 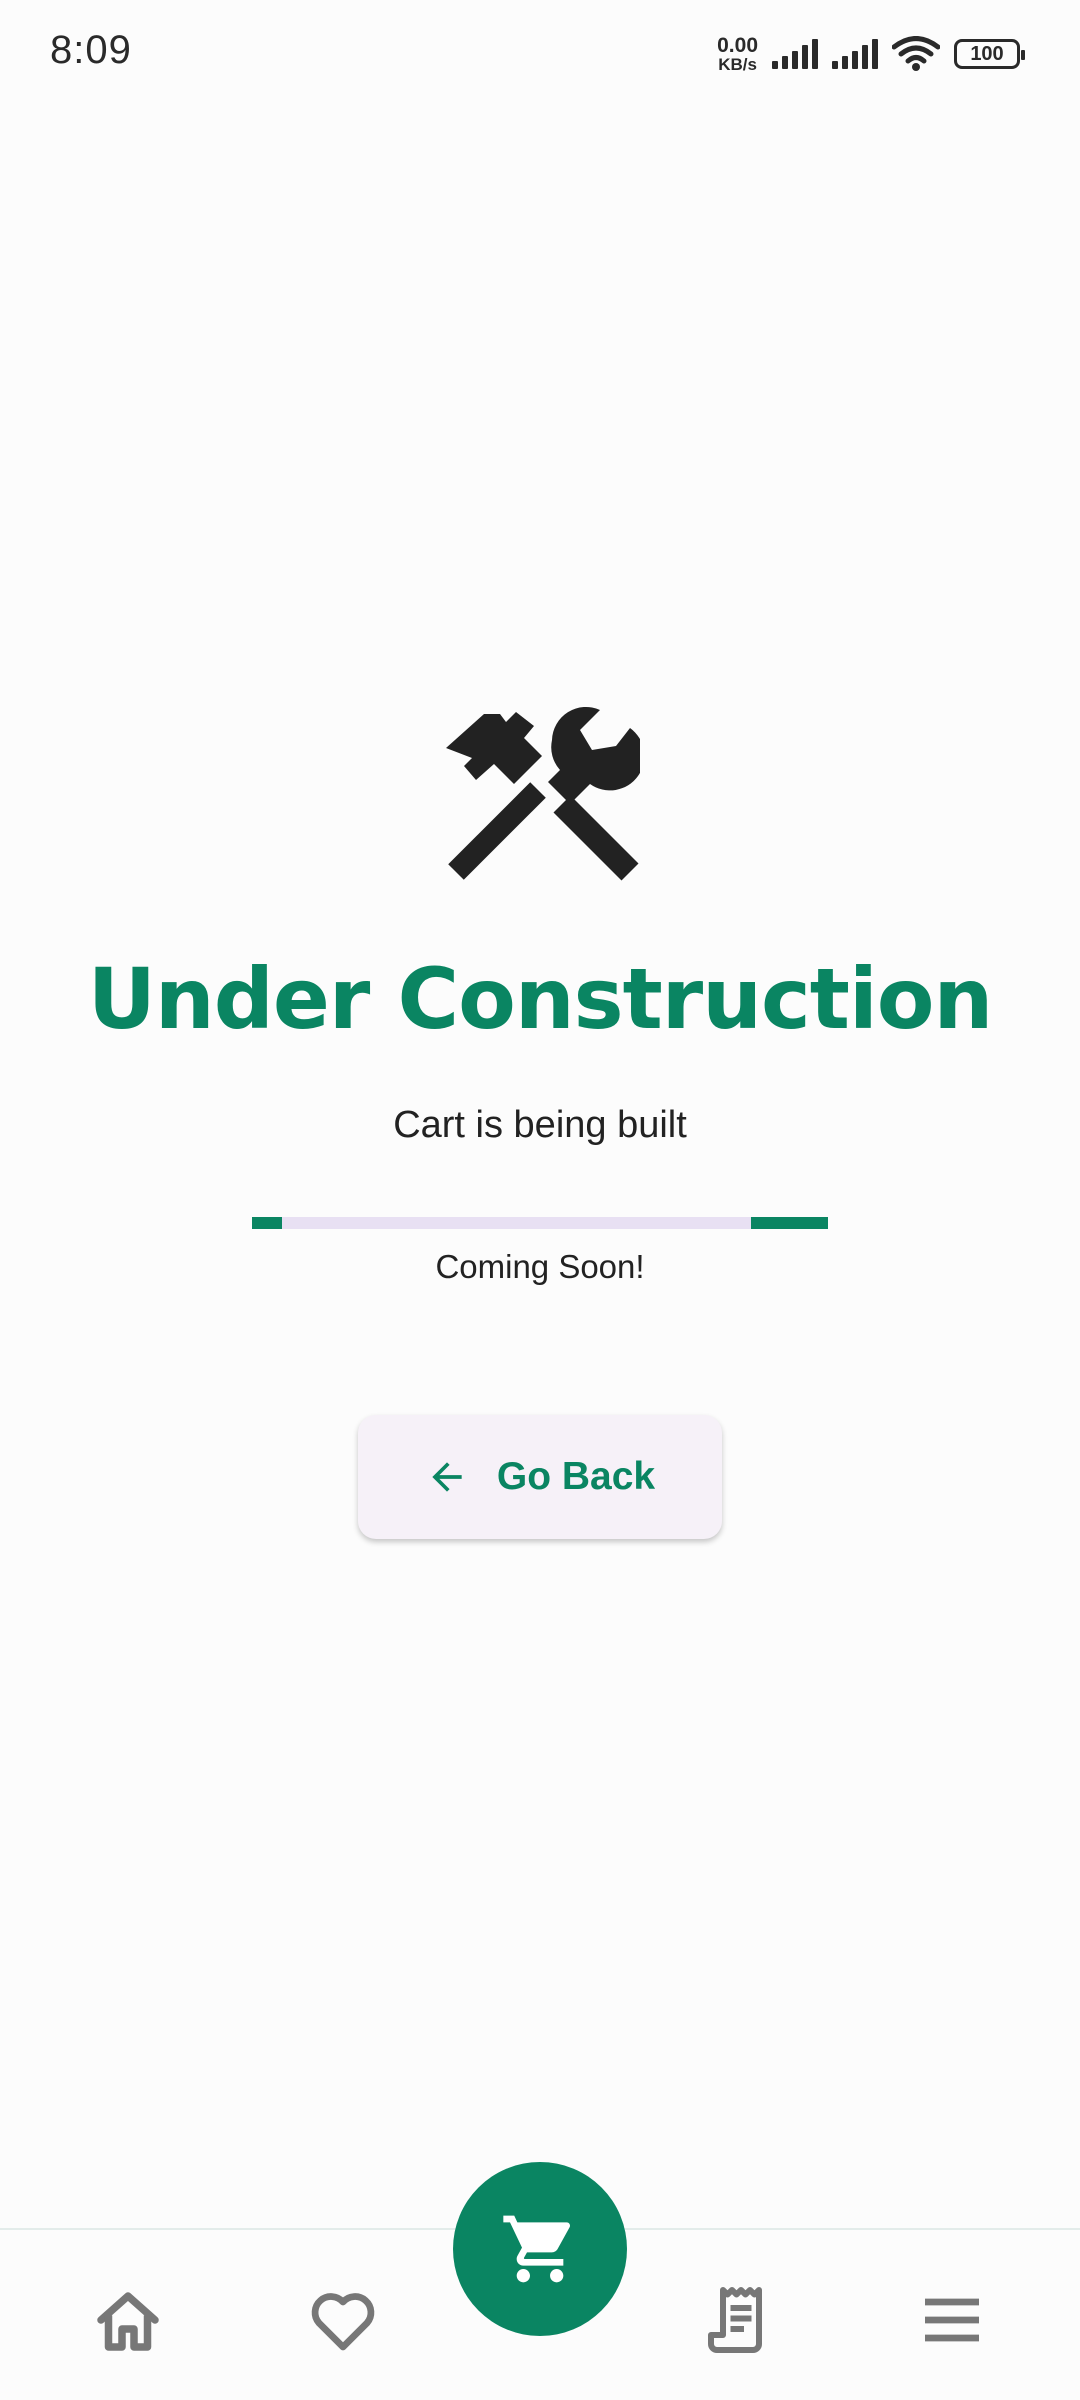 I want to click on status-bar: 8:09 0.00 KB/s 100, so click(x=540, y=55).